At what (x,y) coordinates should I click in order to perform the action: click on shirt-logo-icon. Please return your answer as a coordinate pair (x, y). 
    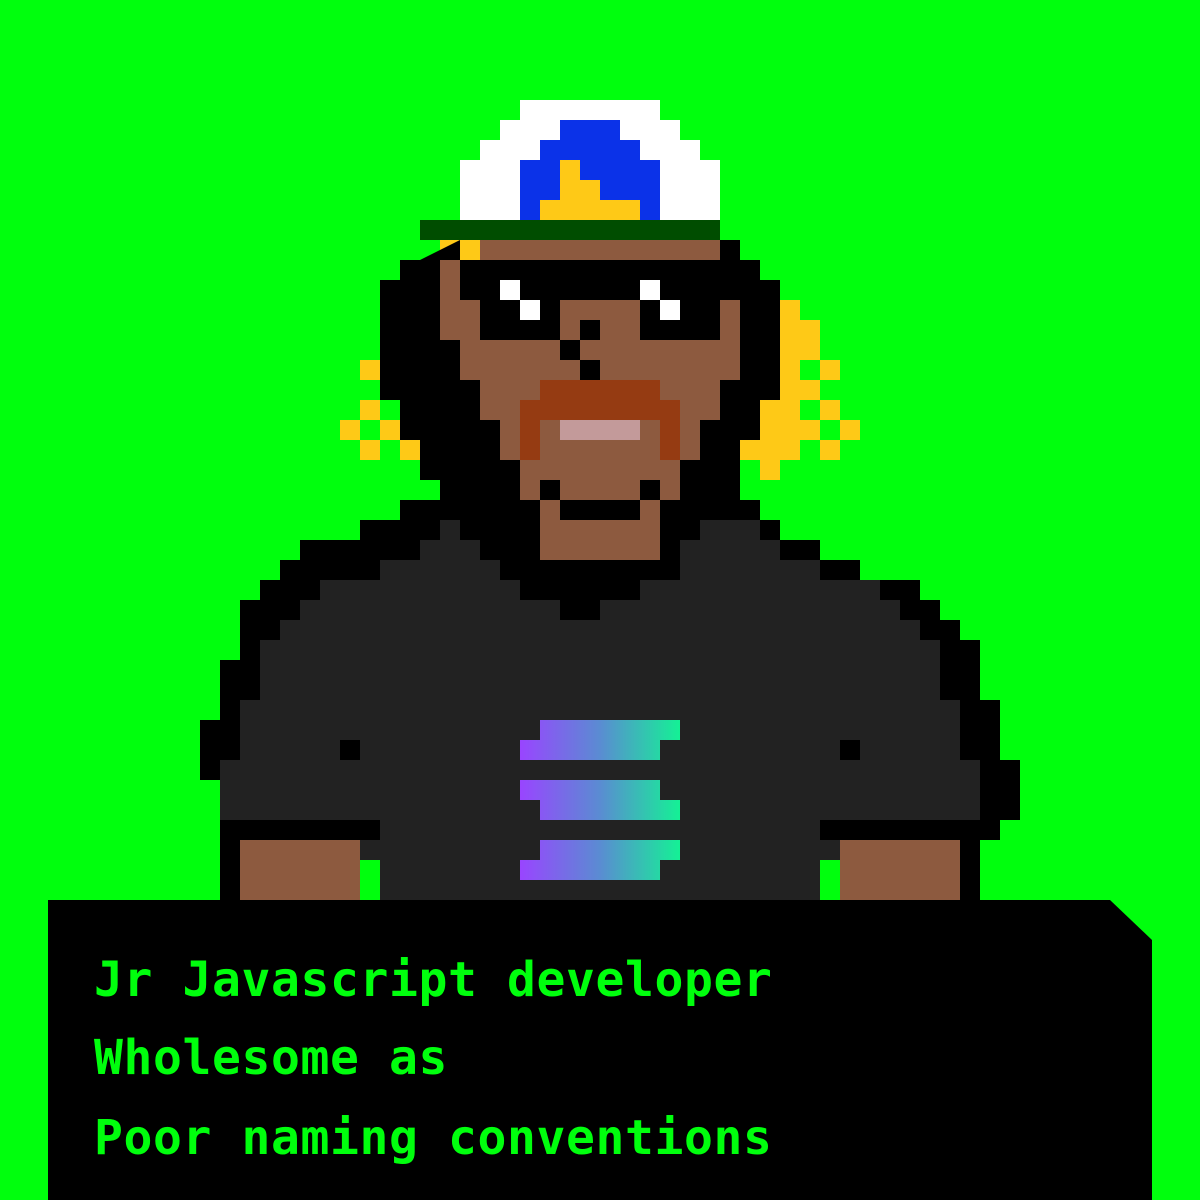
    Looking at the image, I should click on (600, 800).